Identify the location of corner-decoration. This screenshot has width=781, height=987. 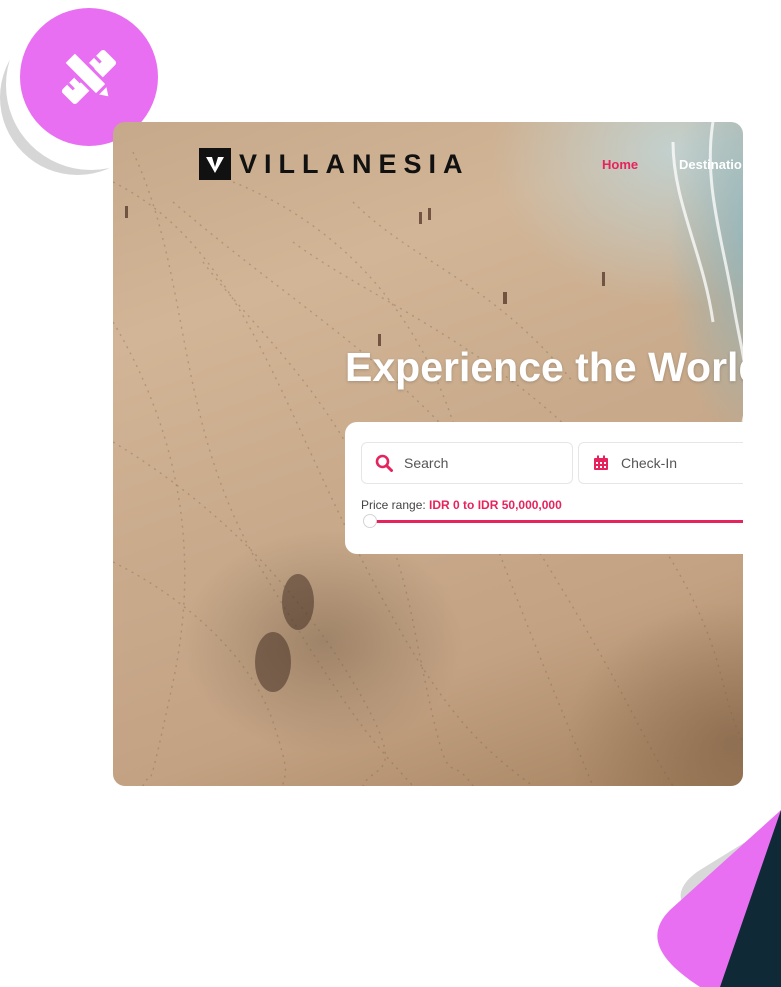
(719, 898).